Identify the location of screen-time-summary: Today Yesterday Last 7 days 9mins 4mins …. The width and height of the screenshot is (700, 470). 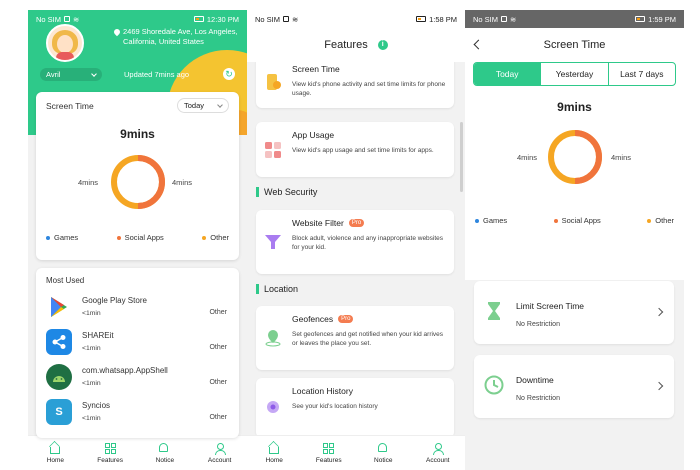
(574, 171).